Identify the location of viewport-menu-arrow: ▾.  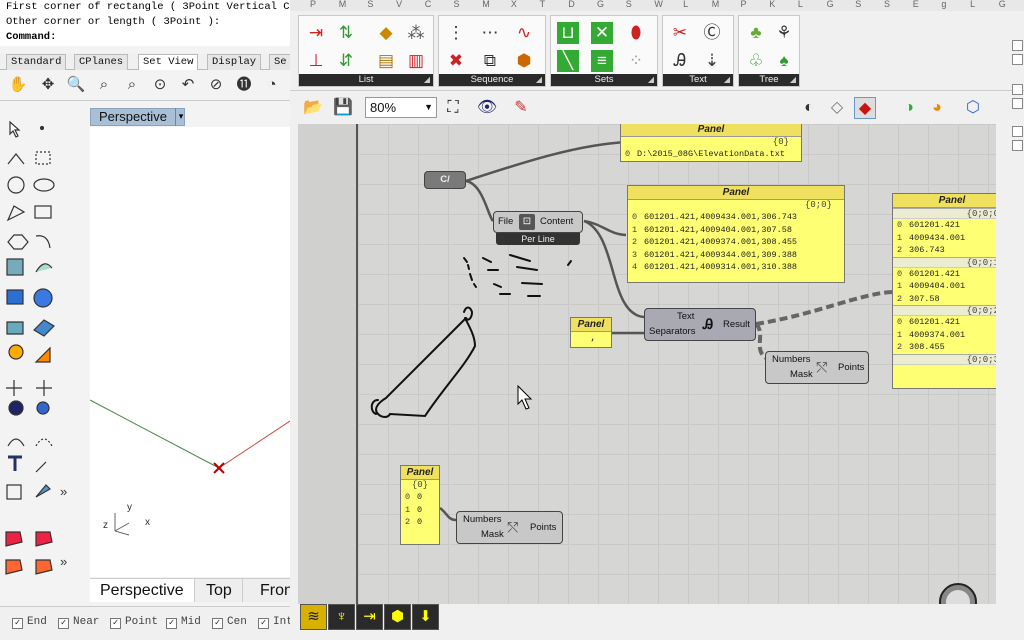
(180, 117).